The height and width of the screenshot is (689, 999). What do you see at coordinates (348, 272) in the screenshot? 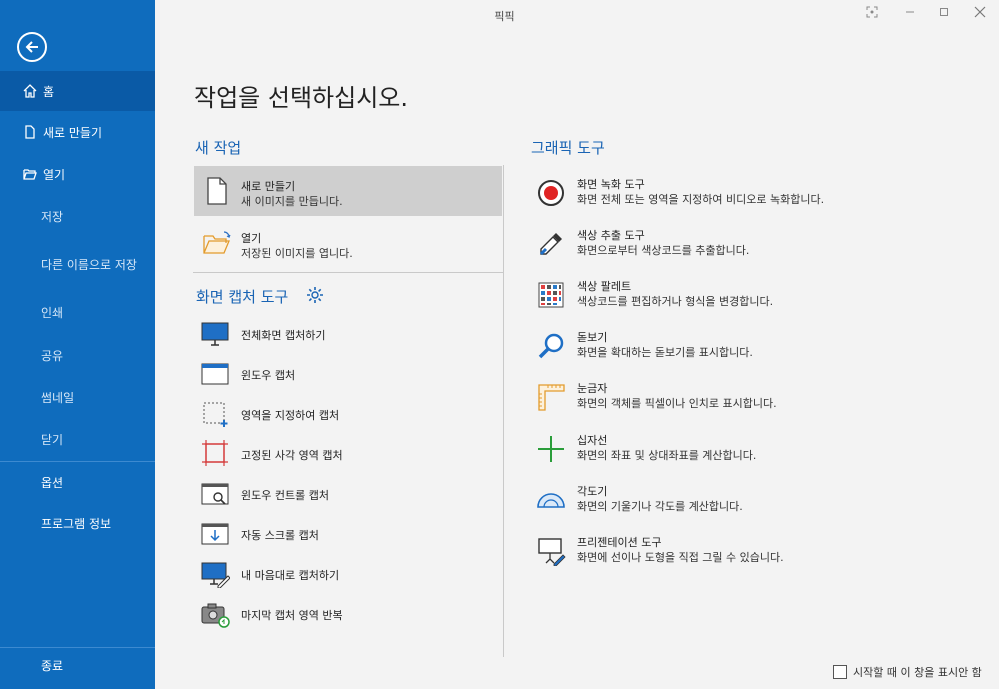
I see `section-divider` at bounding box center [348, 272].